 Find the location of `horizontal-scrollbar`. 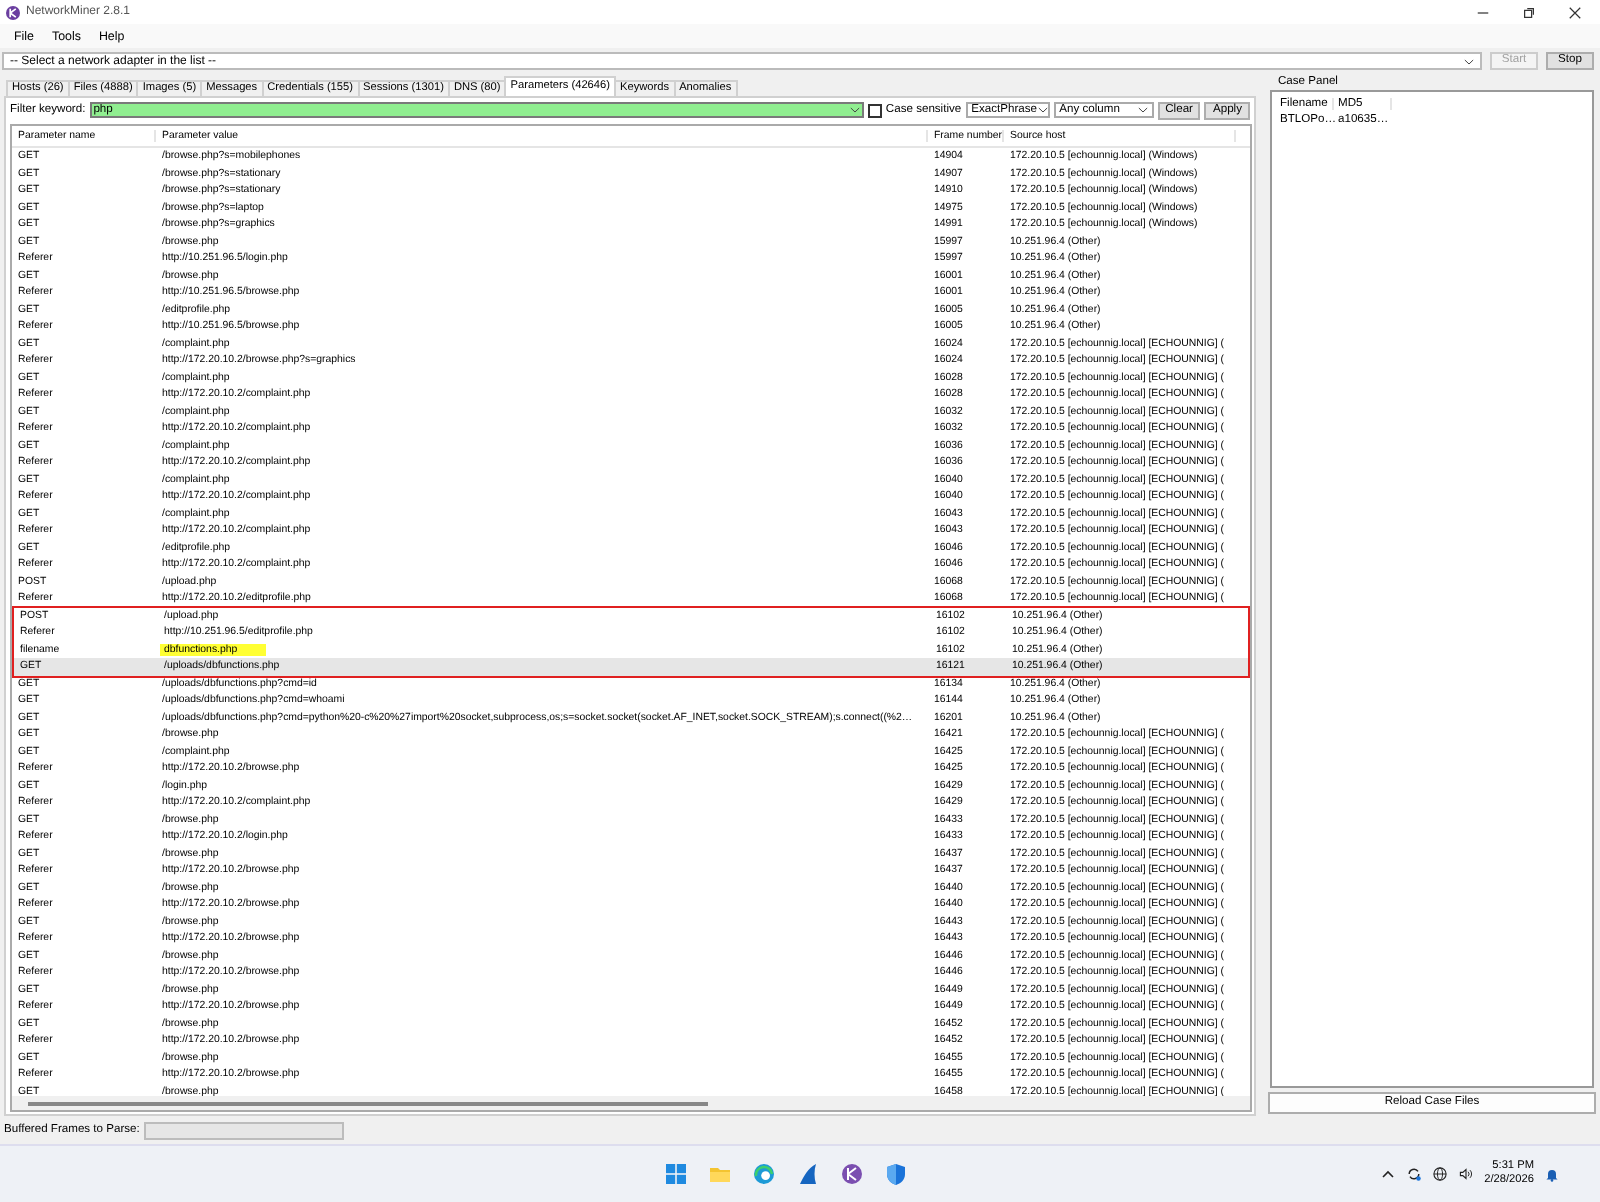

horizontal-scrollbar is located at coordinates (631, 1103).